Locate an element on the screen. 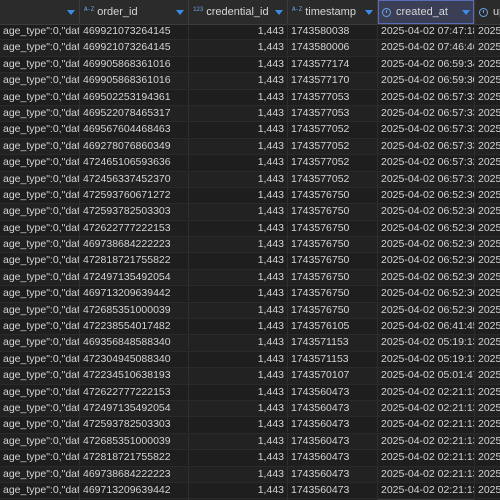 The width and height of the screenshot is (500, 500). cell-created-at: 2025-04-02 07:46:46 is located at coordinates (426, 48).